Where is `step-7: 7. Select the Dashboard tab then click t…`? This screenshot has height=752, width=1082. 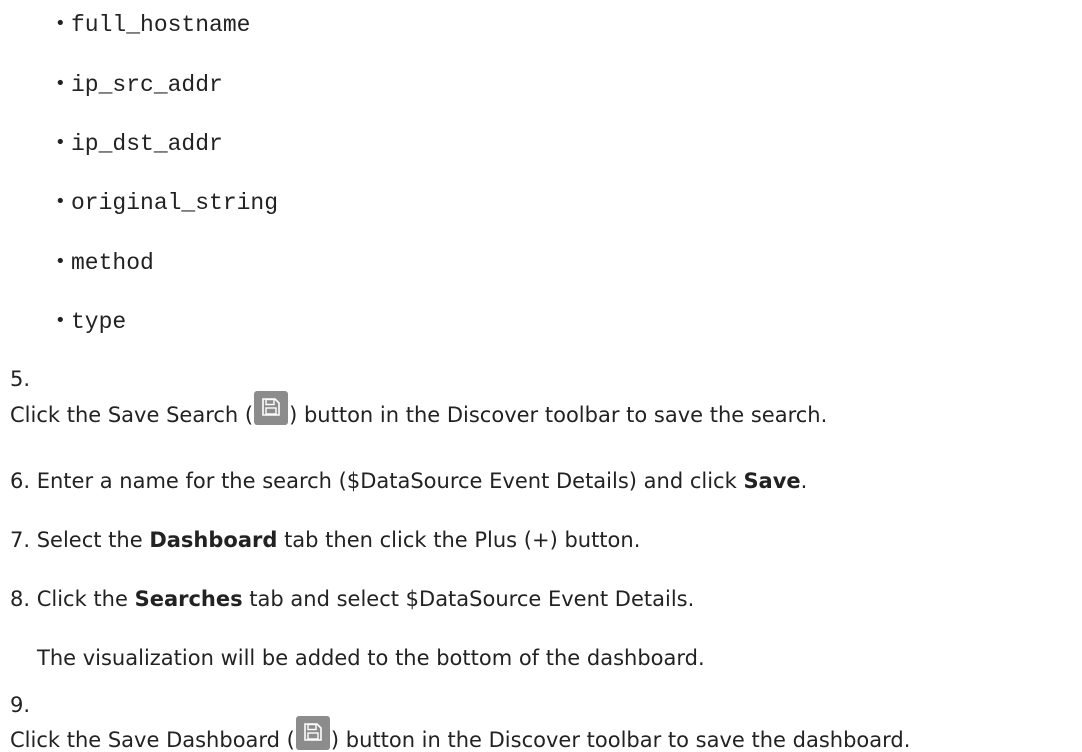 step-7: 7. Select the Dashboard tab then click t… is located at coordinates (325, 540).